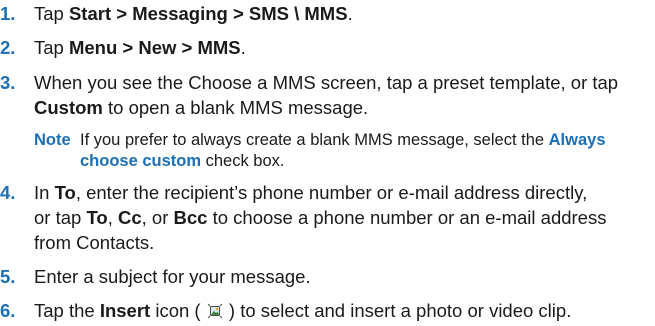 Image resolution: width=655 pixels, height=326 pixels. I want to click on always-option: Always, so click(577, 140).